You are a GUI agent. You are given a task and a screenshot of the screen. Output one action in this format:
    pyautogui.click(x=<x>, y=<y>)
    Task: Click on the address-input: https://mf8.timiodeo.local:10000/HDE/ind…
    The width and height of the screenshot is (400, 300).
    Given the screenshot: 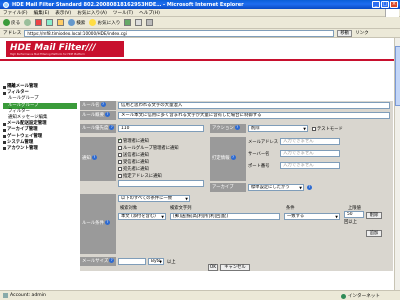 What is the action you would take?
    pyautogui.click(x=179, y=33)
    